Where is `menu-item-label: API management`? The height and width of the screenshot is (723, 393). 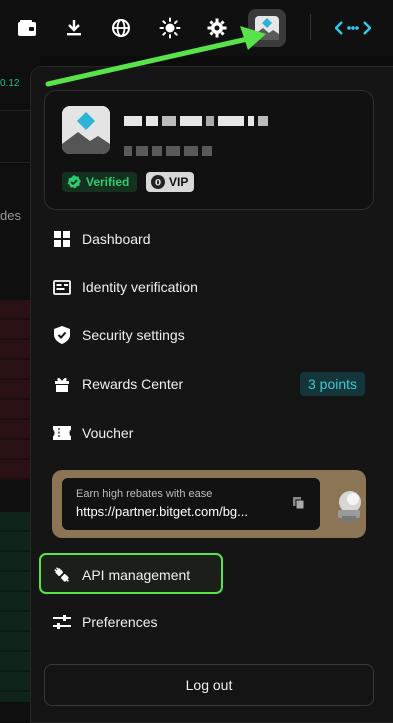
menu-item-label: API management is located at coordinates (136, 575).